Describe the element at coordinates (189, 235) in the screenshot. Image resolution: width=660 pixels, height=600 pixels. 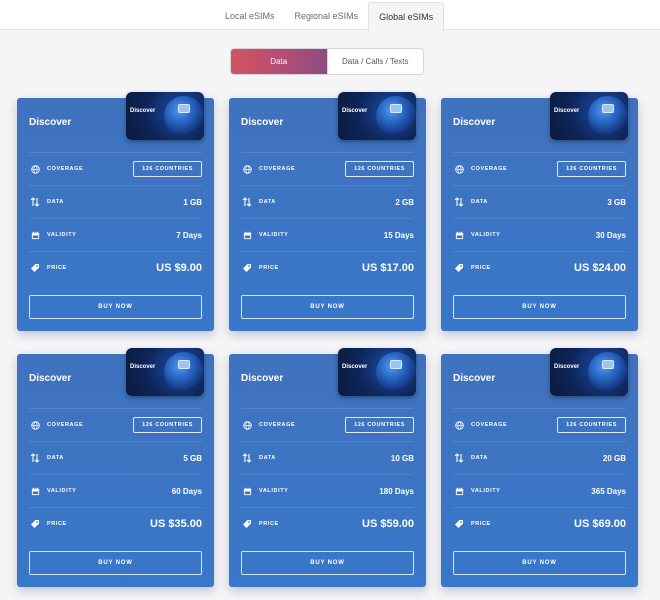
I see `validity-period: 7 Days` at that location.